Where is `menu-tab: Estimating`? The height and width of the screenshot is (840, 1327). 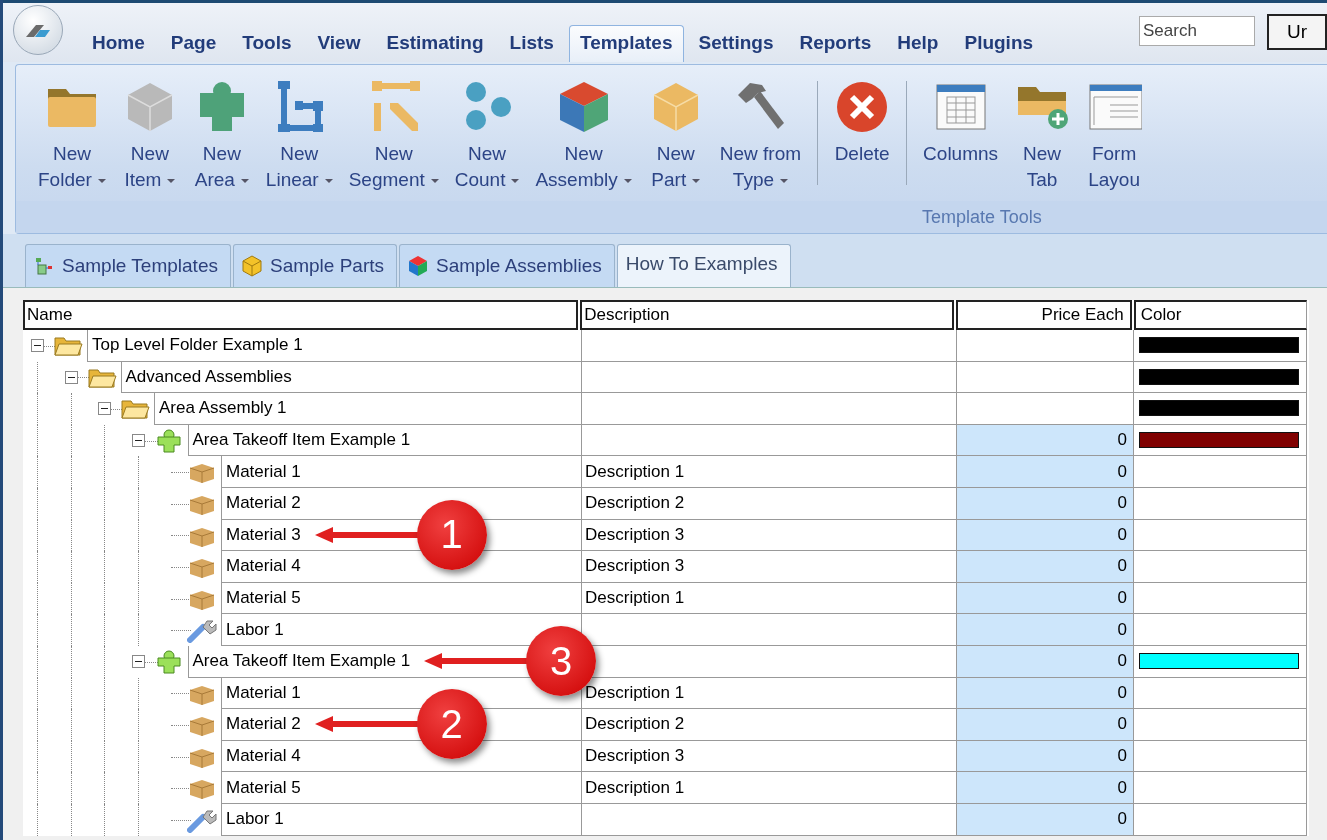 menu-tab: Estimating is located at coordinates (435, 43).